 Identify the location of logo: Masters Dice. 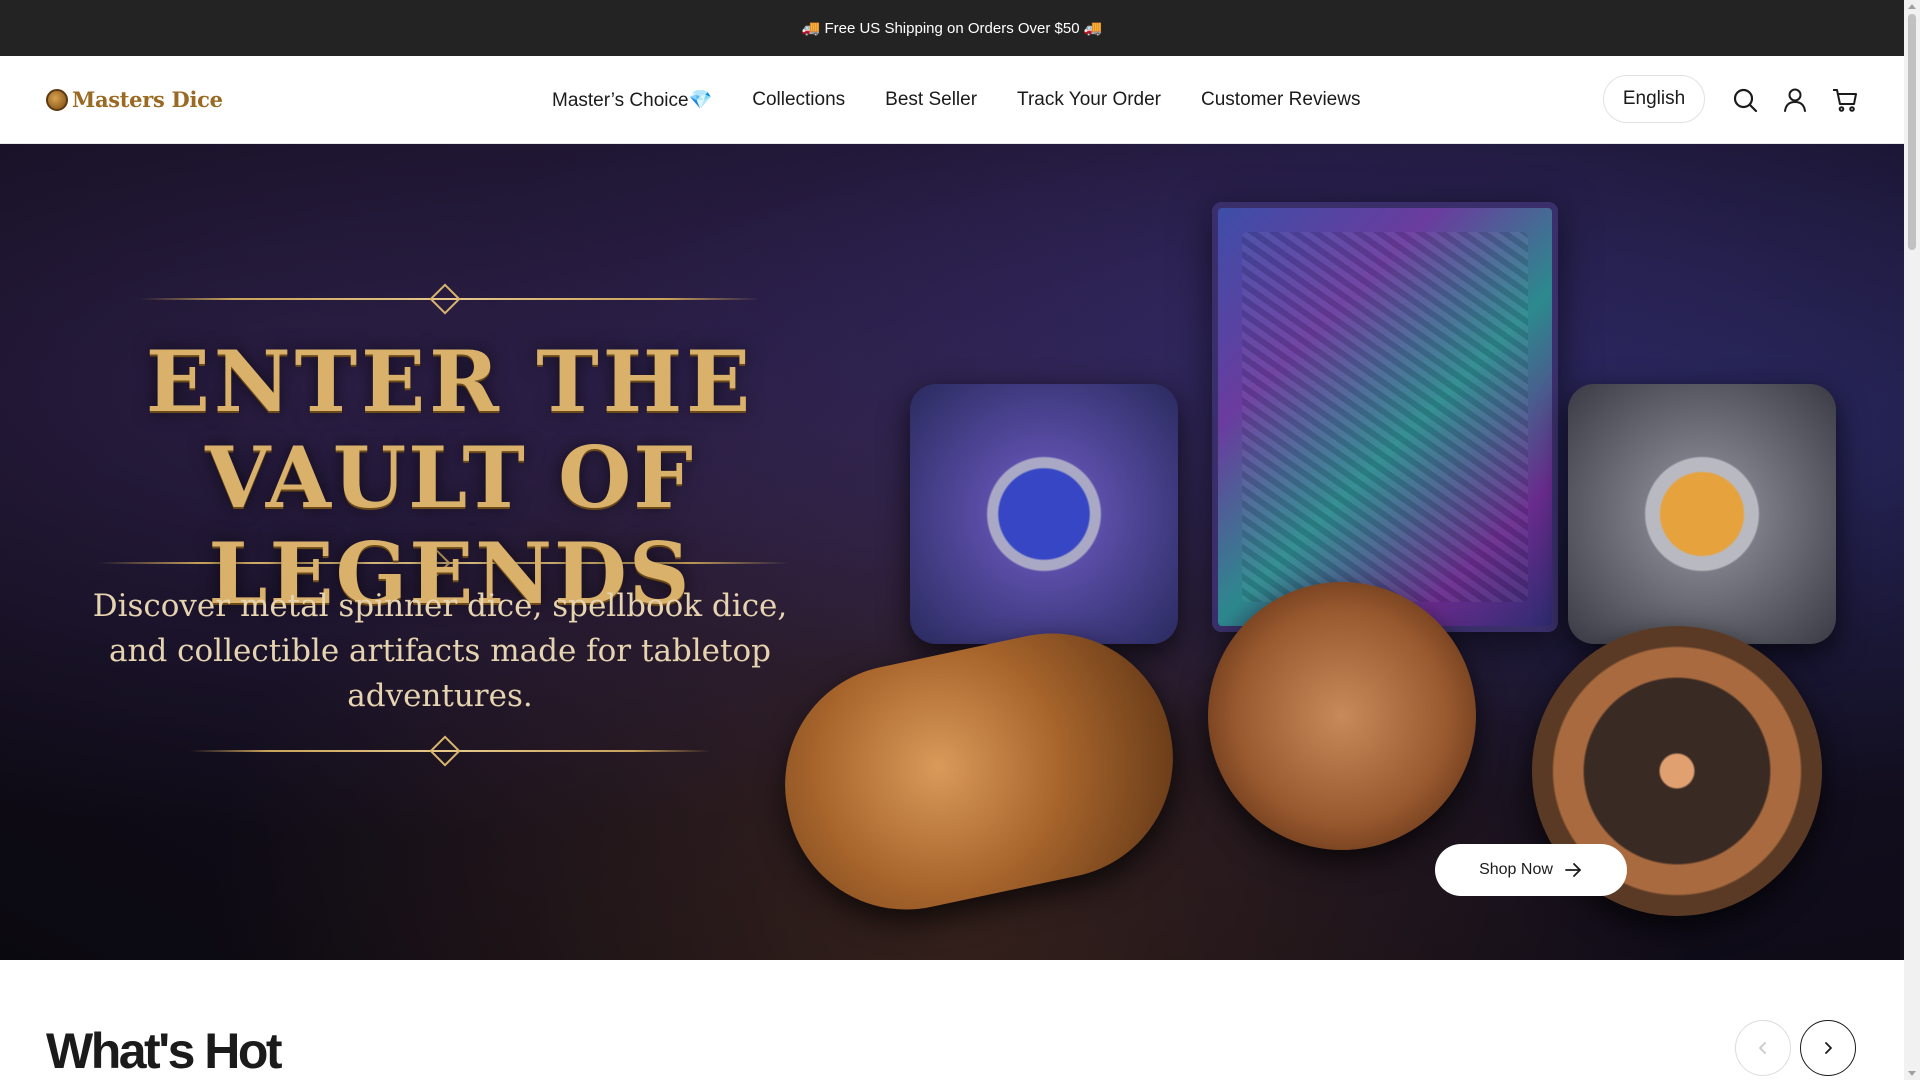
(134, 99).